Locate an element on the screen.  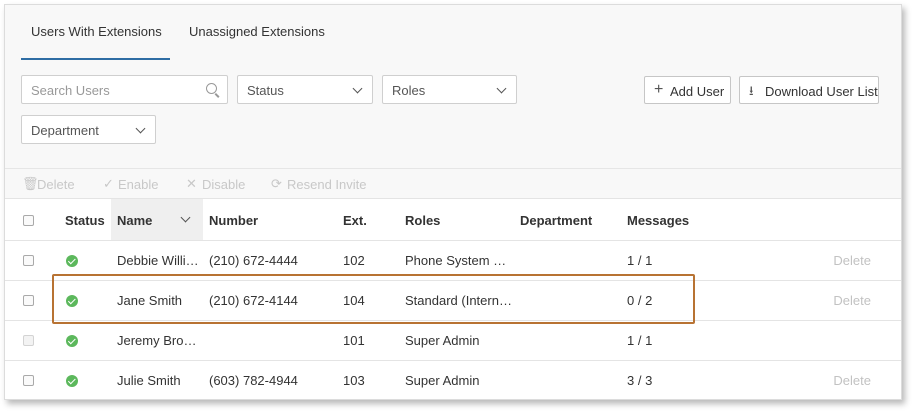
close-icon: ✕ is located at coordinates (191, 183).